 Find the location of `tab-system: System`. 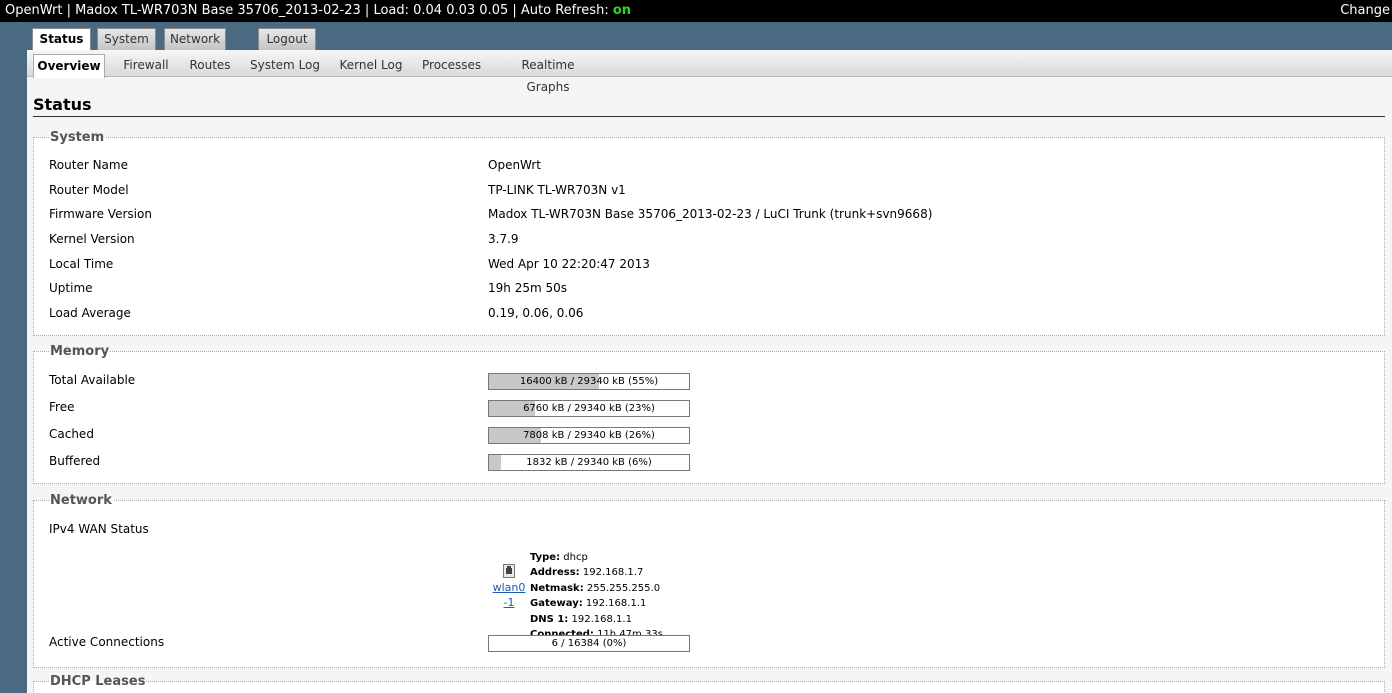

tab-system: System is located at coordinates (126, 39).